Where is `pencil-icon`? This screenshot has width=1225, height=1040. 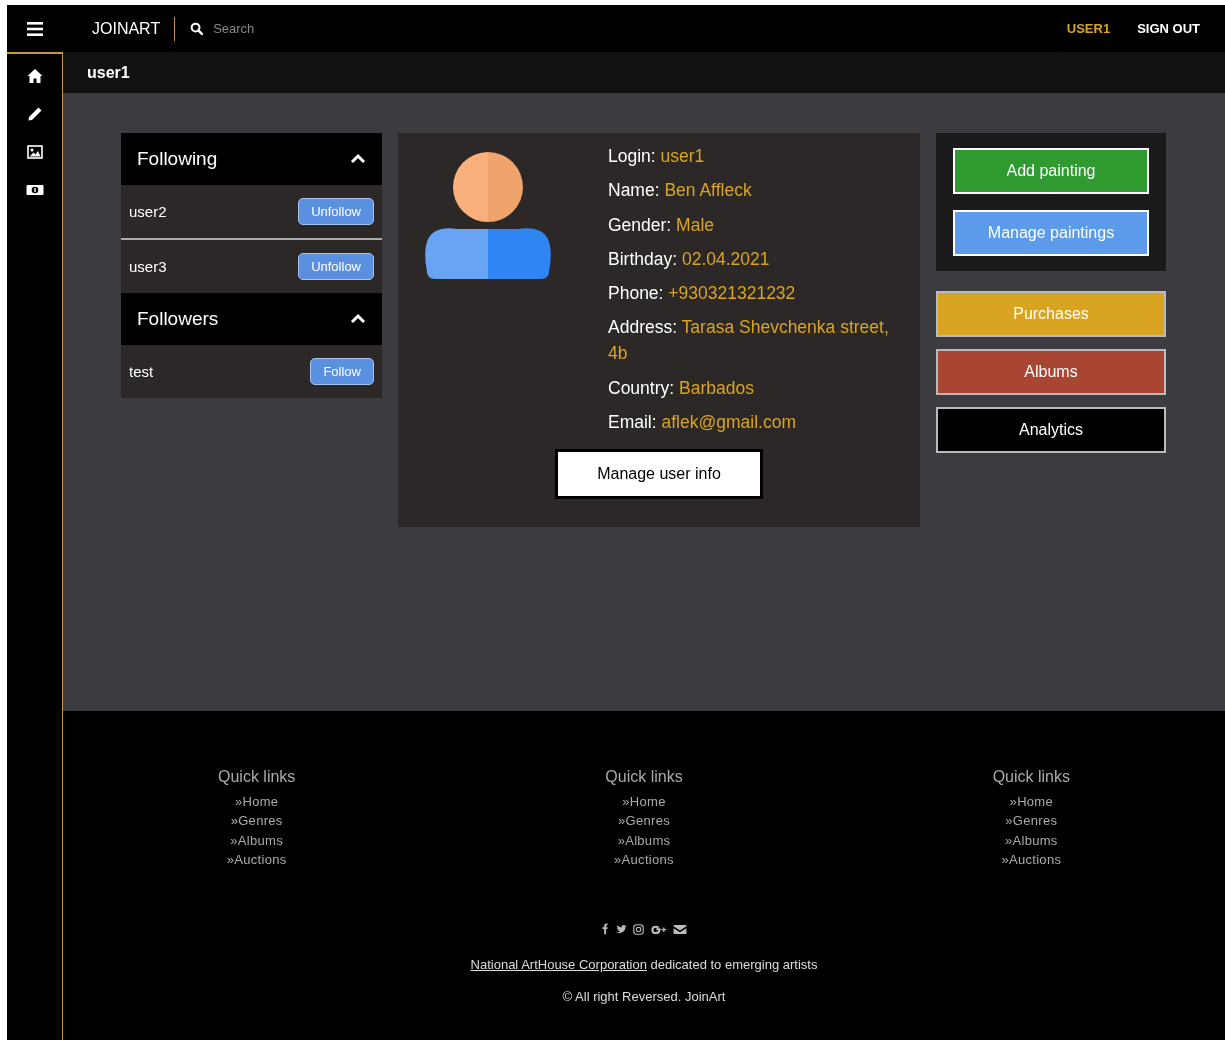
pencil-icon is located at coordinates (34, 114).